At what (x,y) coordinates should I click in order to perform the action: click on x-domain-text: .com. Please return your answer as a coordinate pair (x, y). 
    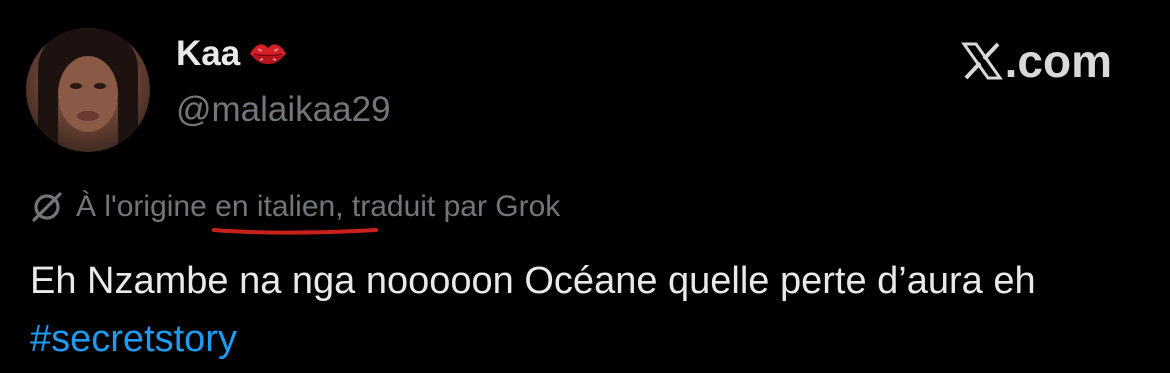
    Looking at the image, I should click on (1058, 61).